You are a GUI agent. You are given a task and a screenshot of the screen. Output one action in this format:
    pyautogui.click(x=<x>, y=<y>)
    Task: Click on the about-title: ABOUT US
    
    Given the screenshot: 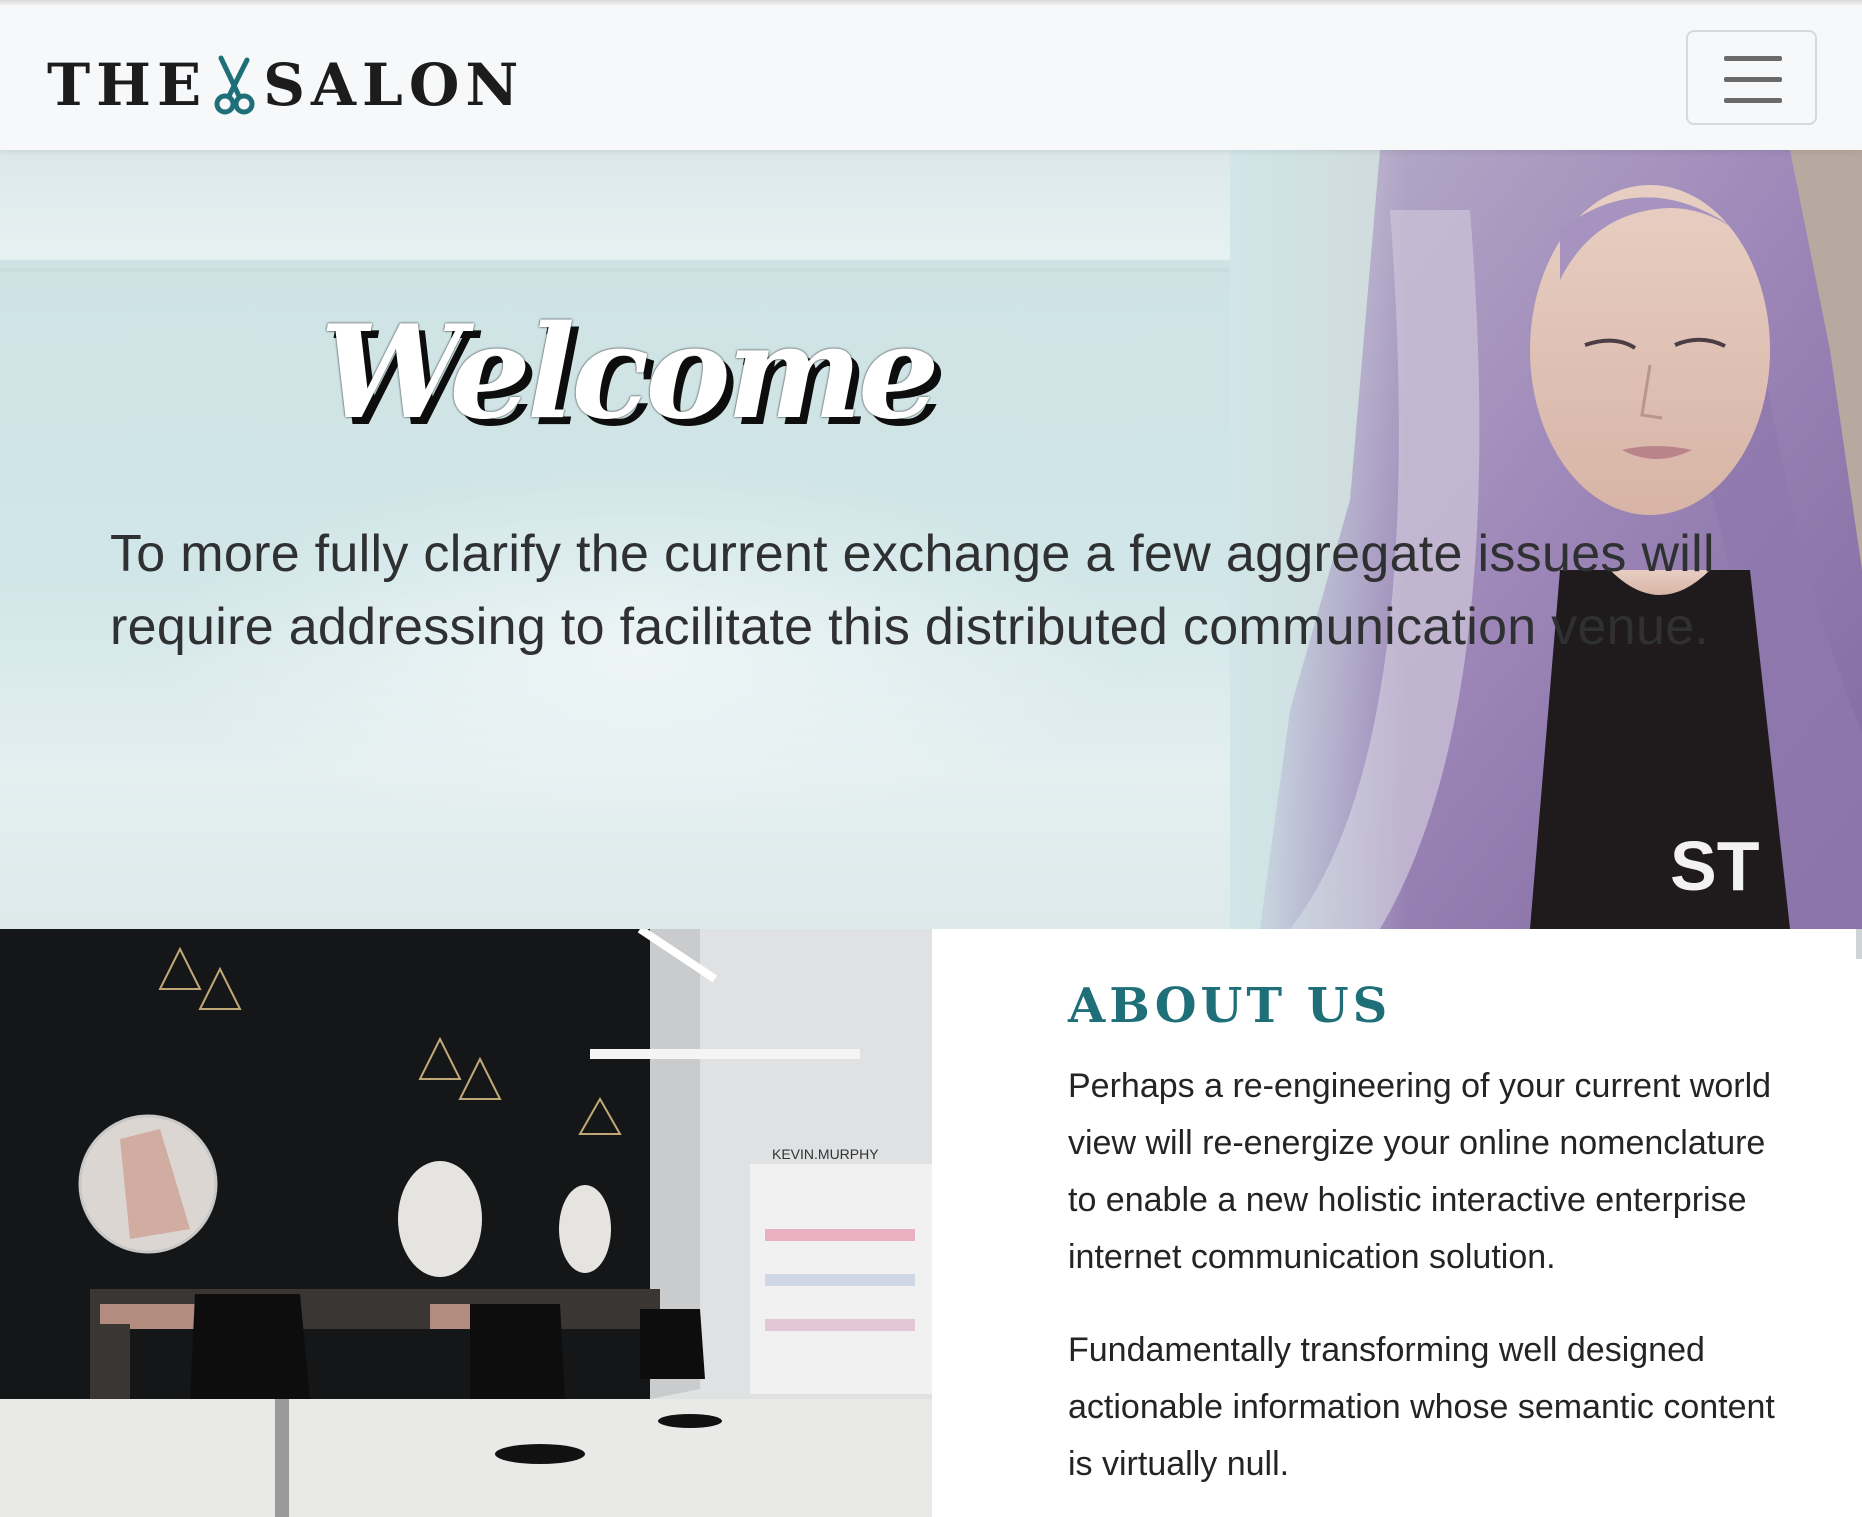 What is the action you would take?
    pyautogui.click(x=1230, y=1006)
    